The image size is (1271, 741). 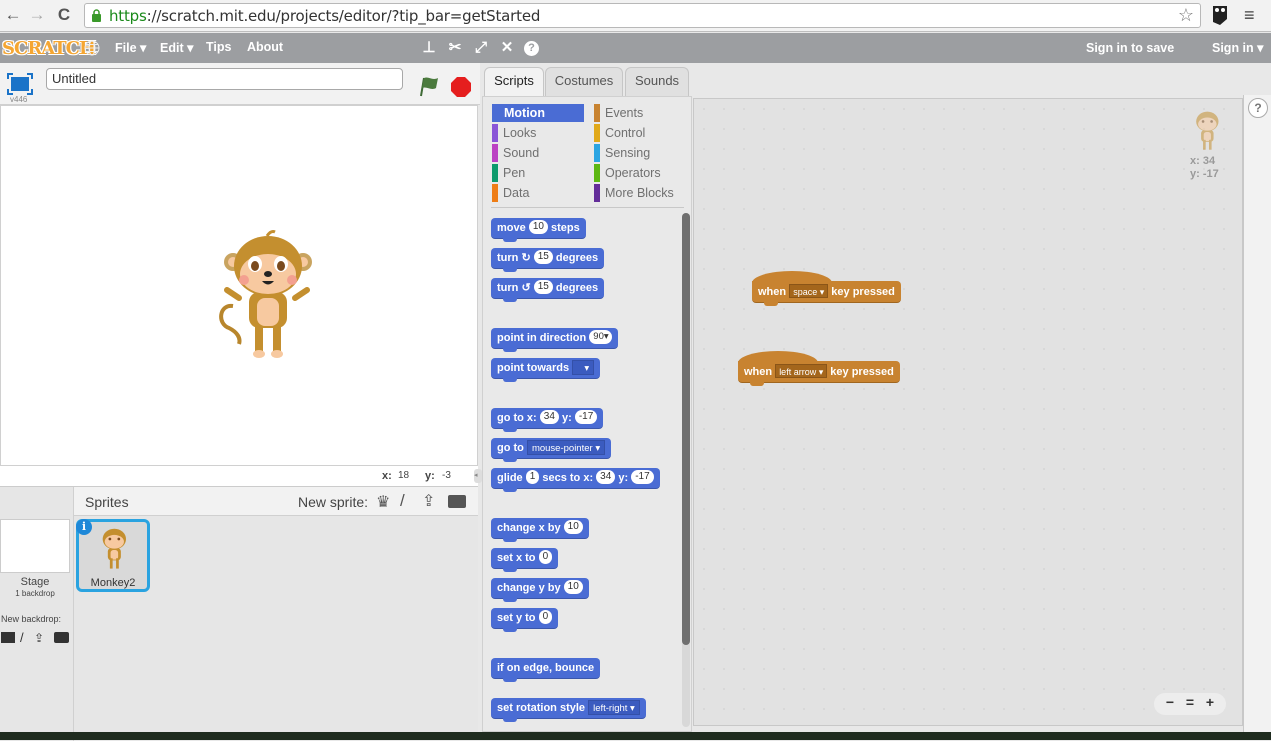 I want to click on collapse-stage-handle: ◂, so click(x=478, y=476).